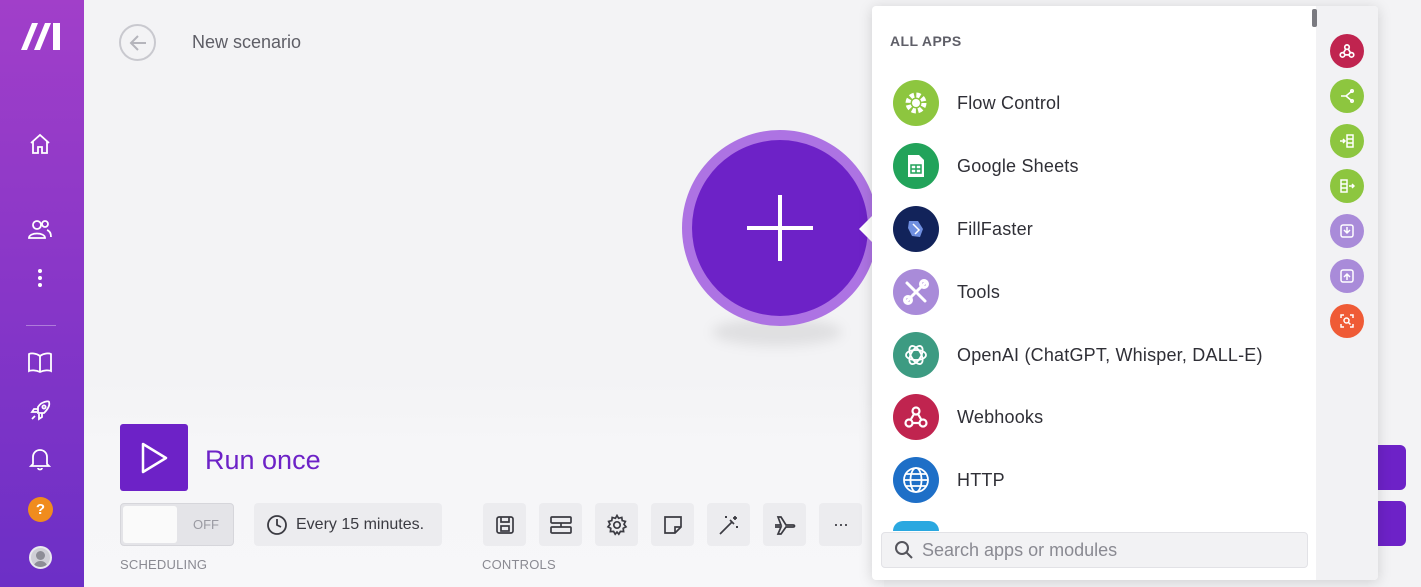 Image resolution: width=1421 pixels, height=587 pixels. Describe the element at coordinates (865, 229) in the screenshot. I see `panel-pointer` at that location.